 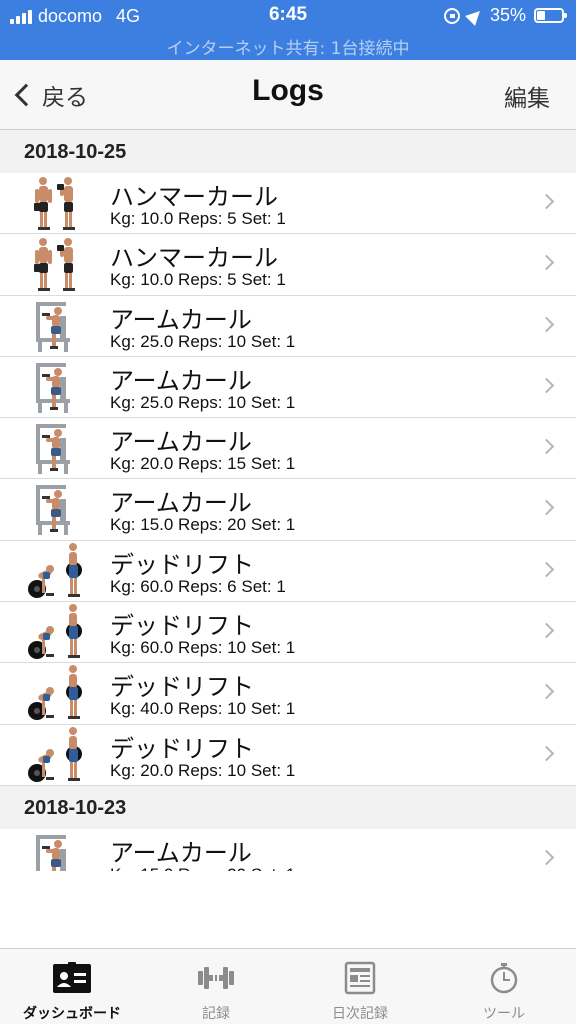 I want to click on dashboard-icon, so click(x=72, y=978).